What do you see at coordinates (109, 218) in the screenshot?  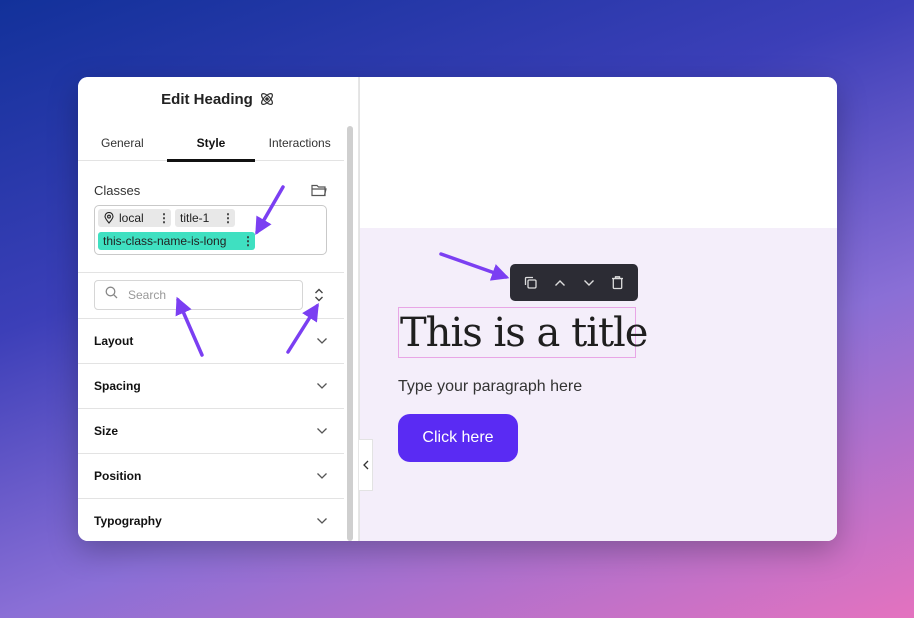 I see `location-pin-icon` at bounding box center [109, 218].